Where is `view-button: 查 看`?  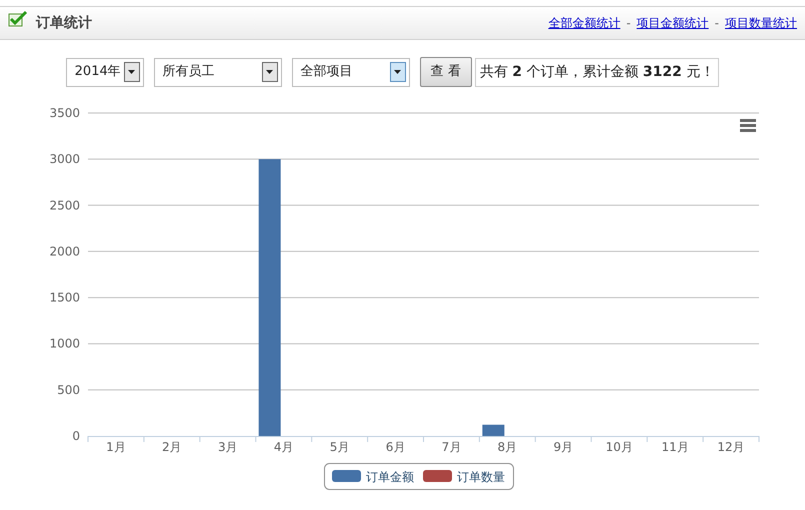
view-button: 查 看 is located at coordinates (446, 72).